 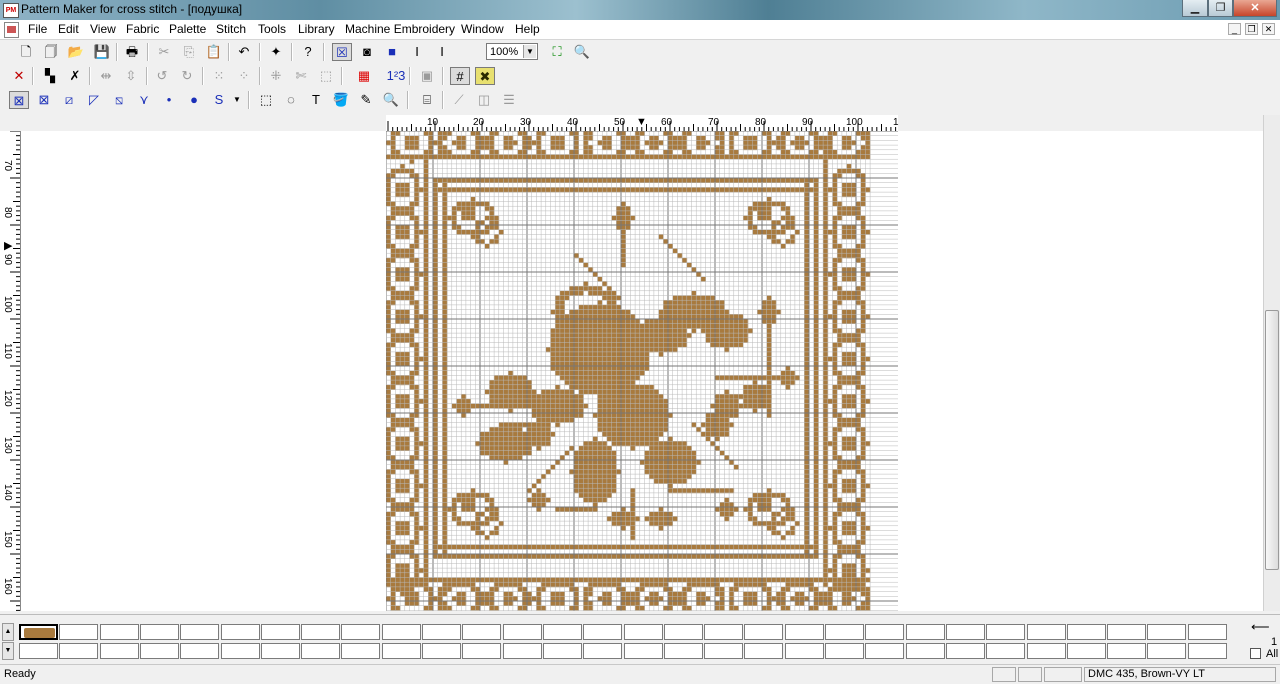 I want to click on zoom-in-button: 🔍, so click(x=391, y=100).